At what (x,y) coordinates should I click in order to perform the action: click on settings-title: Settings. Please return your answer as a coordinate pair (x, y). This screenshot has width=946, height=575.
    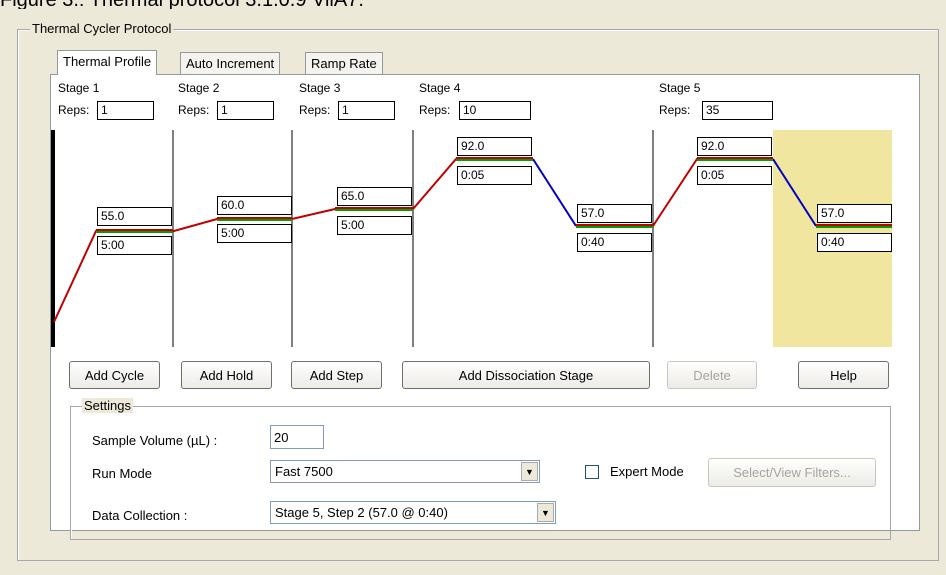
    Looking at the image, I should click on (107, 405).